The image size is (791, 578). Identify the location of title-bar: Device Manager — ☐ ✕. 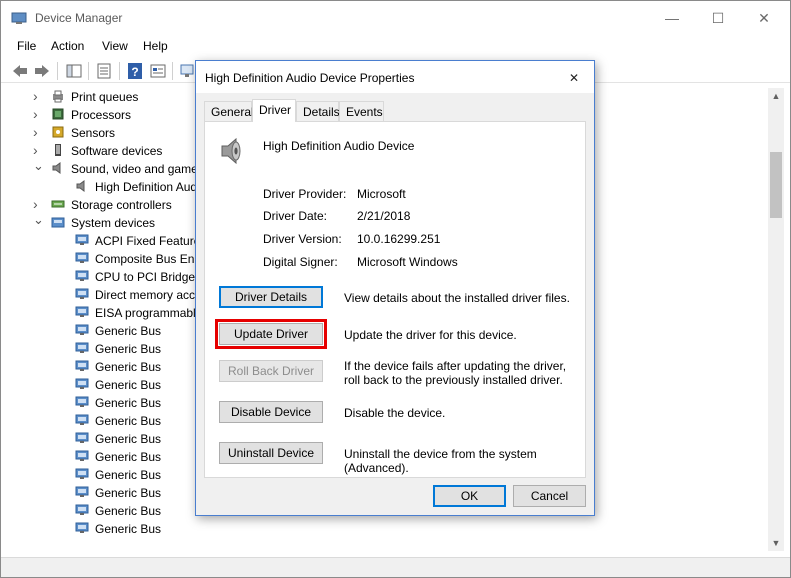
(395, 18).